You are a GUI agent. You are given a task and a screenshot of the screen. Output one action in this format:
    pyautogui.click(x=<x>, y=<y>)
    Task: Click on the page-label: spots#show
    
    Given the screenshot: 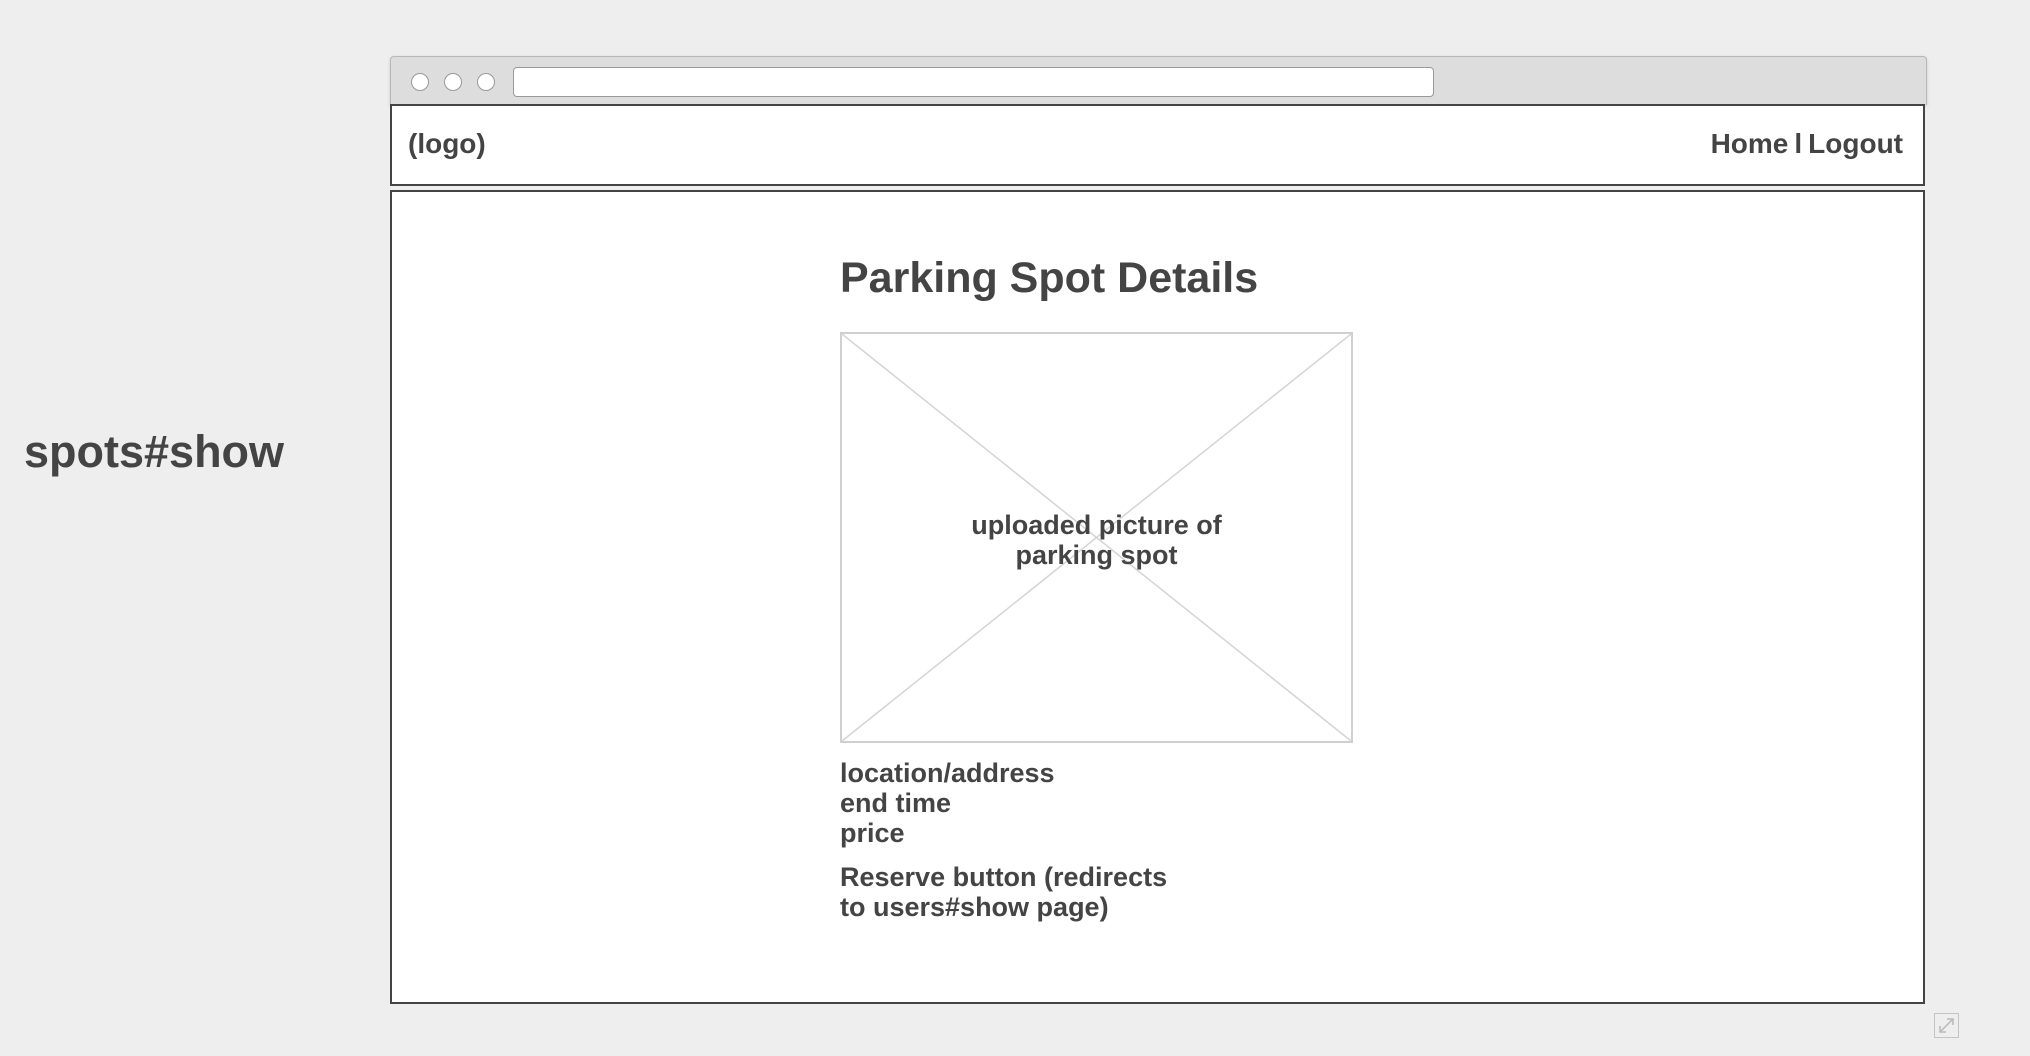 What is the action you would take?
    pyautogui.click(x=154, y=451)
    